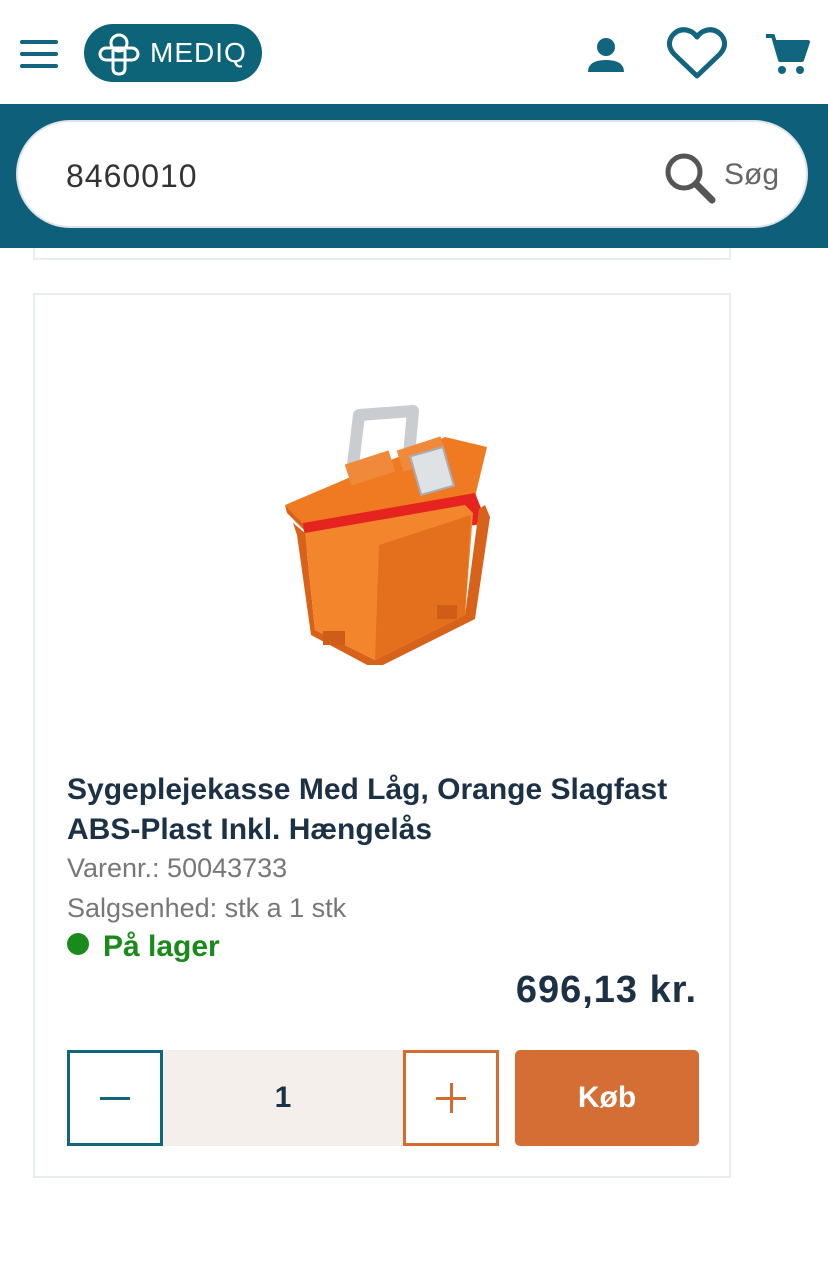 The image size is (828, 1282). What do you see at coordinates (161, 946) in the screenshot?
I see `stock-status-label: På lager` at bounding box center [161, 946].